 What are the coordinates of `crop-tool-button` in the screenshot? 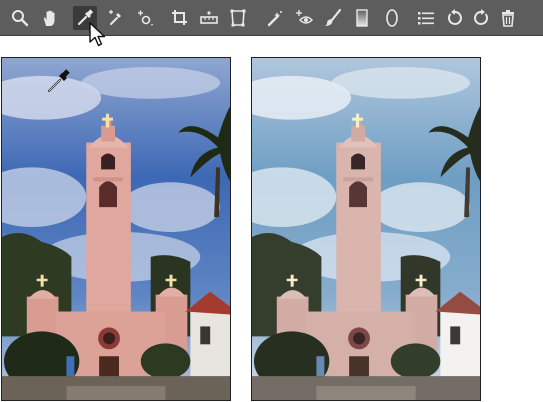 It's located at (180, 18).